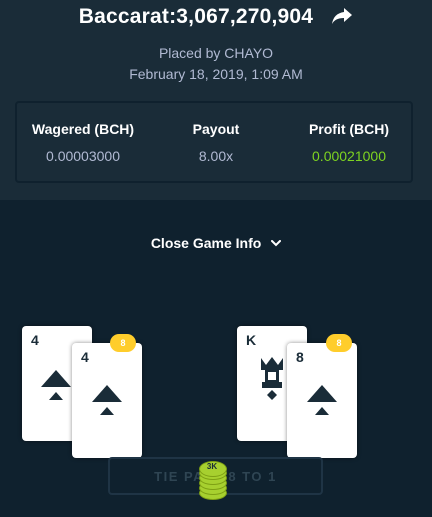  Describe the element at coordinates (83, 129) in the screenshot. I see `wagered-label: Wagered (BCH)` at that location.